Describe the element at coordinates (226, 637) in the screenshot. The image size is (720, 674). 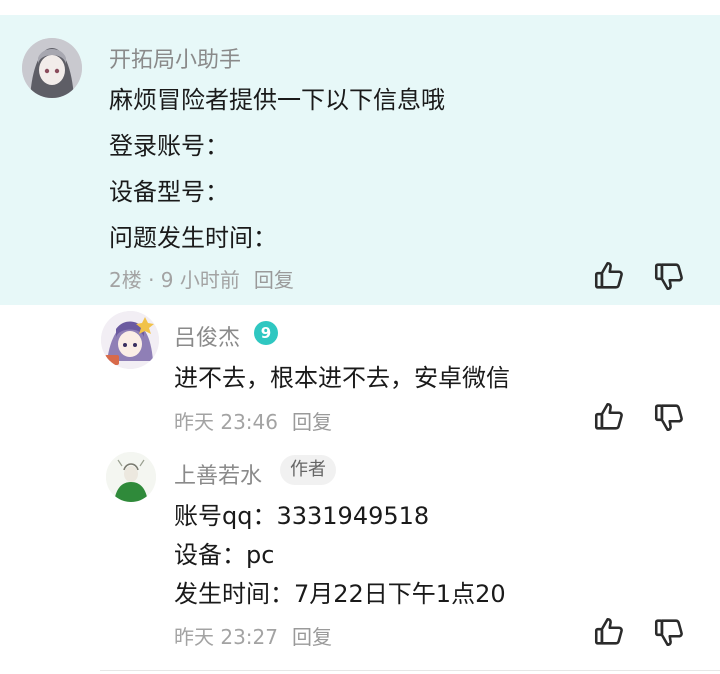
I see `reply-time: 昨天 23:27` at that location.